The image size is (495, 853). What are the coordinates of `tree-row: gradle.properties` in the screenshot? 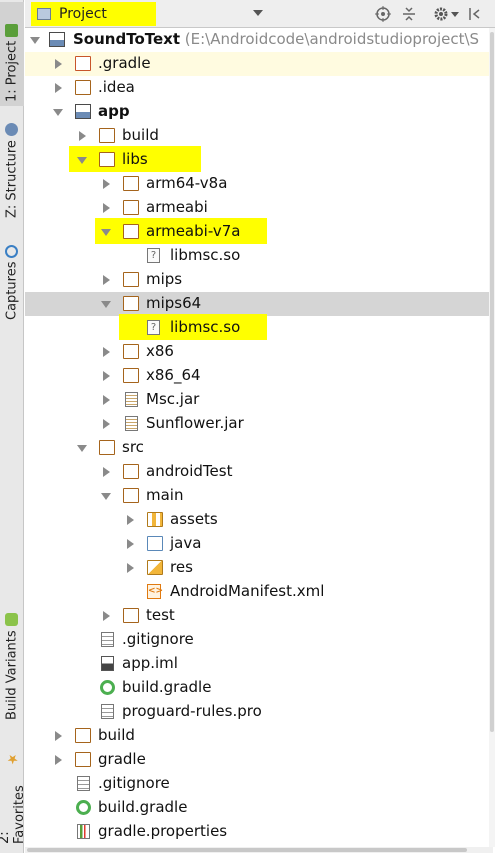 It's located at (260, 832).